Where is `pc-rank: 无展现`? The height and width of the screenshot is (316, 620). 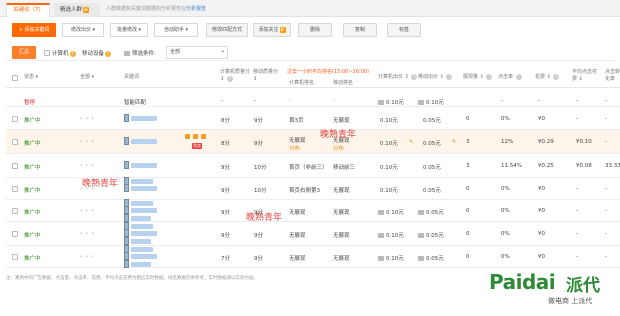
pc-rank: 无展现 is located at coordinates (297, 213).